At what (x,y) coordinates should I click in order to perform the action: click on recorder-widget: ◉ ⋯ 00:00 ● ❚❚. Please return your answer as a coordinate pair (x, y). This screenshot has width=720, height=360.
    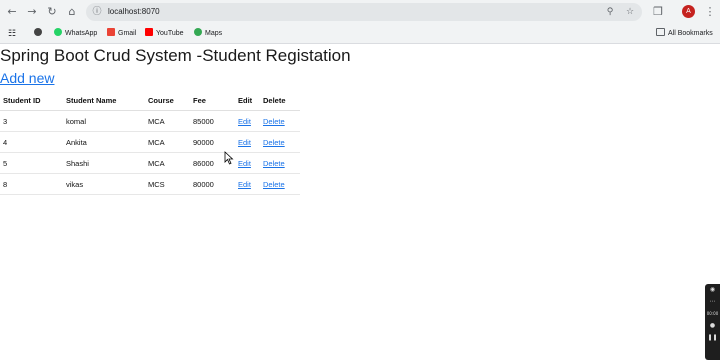
    Looking at the image, I should click on (712, 322).